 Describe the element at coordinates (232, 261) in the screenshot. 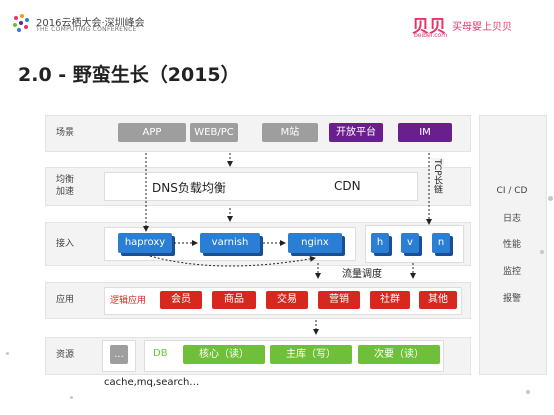

I see `arrow-haproxy-to-nginx-curve` at that location.